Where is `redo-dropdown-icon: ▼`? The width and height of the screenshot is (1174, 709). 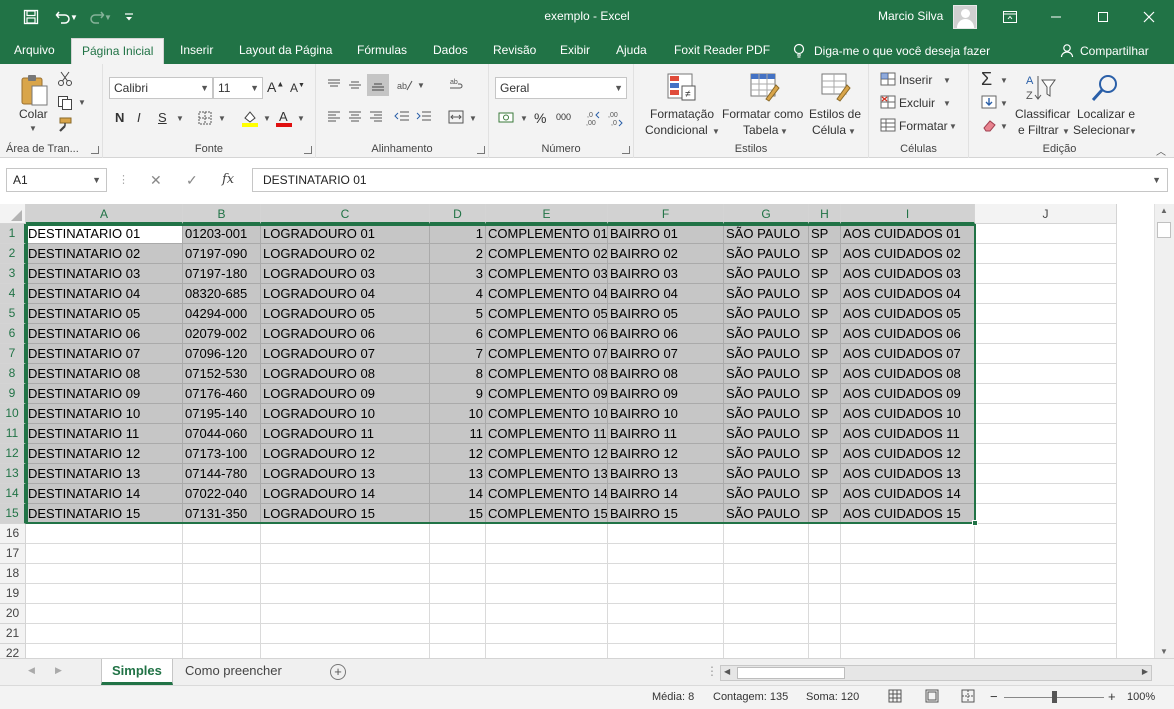 redo-dropdown-icon: ▼ is located at coordinates (108, 17).